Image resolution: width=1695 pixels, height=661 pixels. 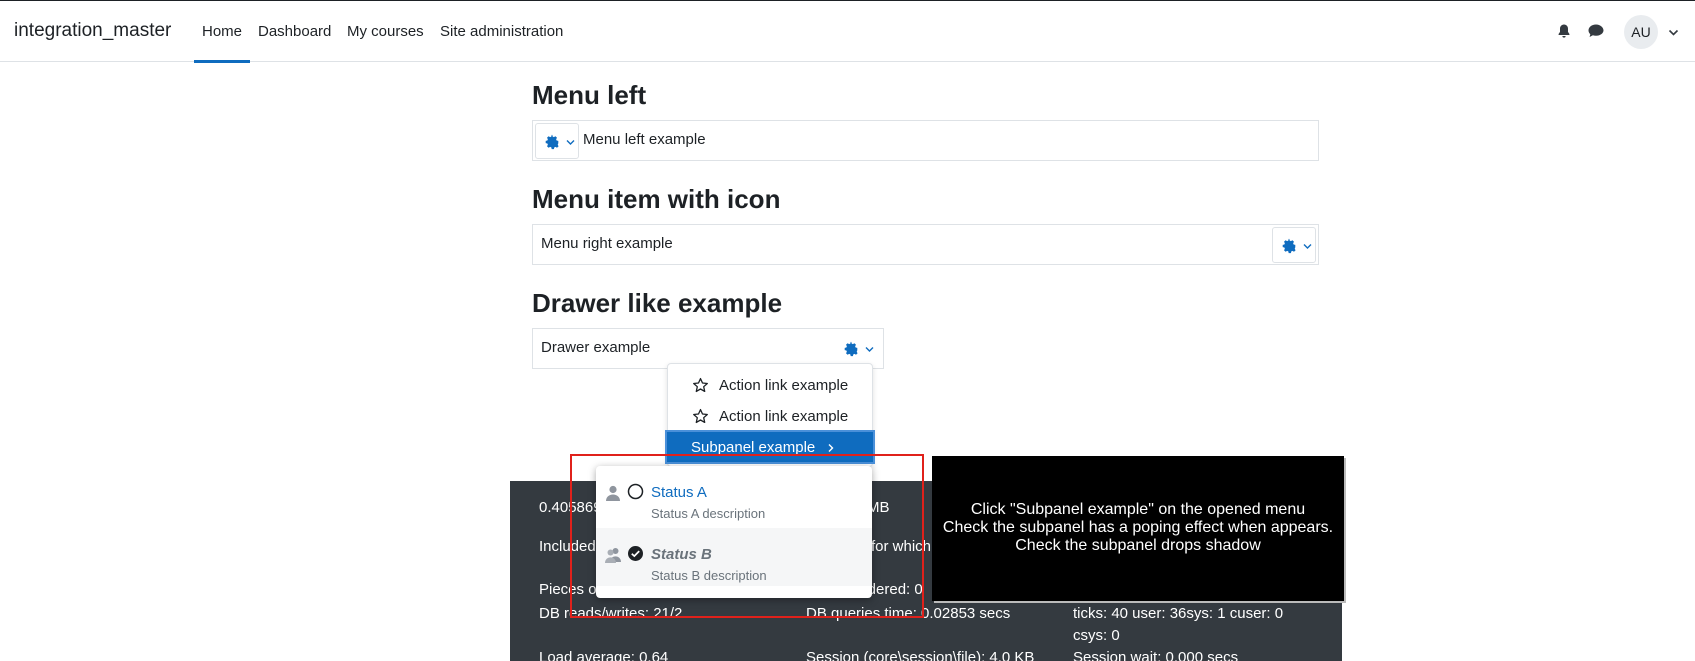 What do you see at coordinates (747, 536) in the screenshot?
I see `highlight-frame` at bounding box center [747, 536].